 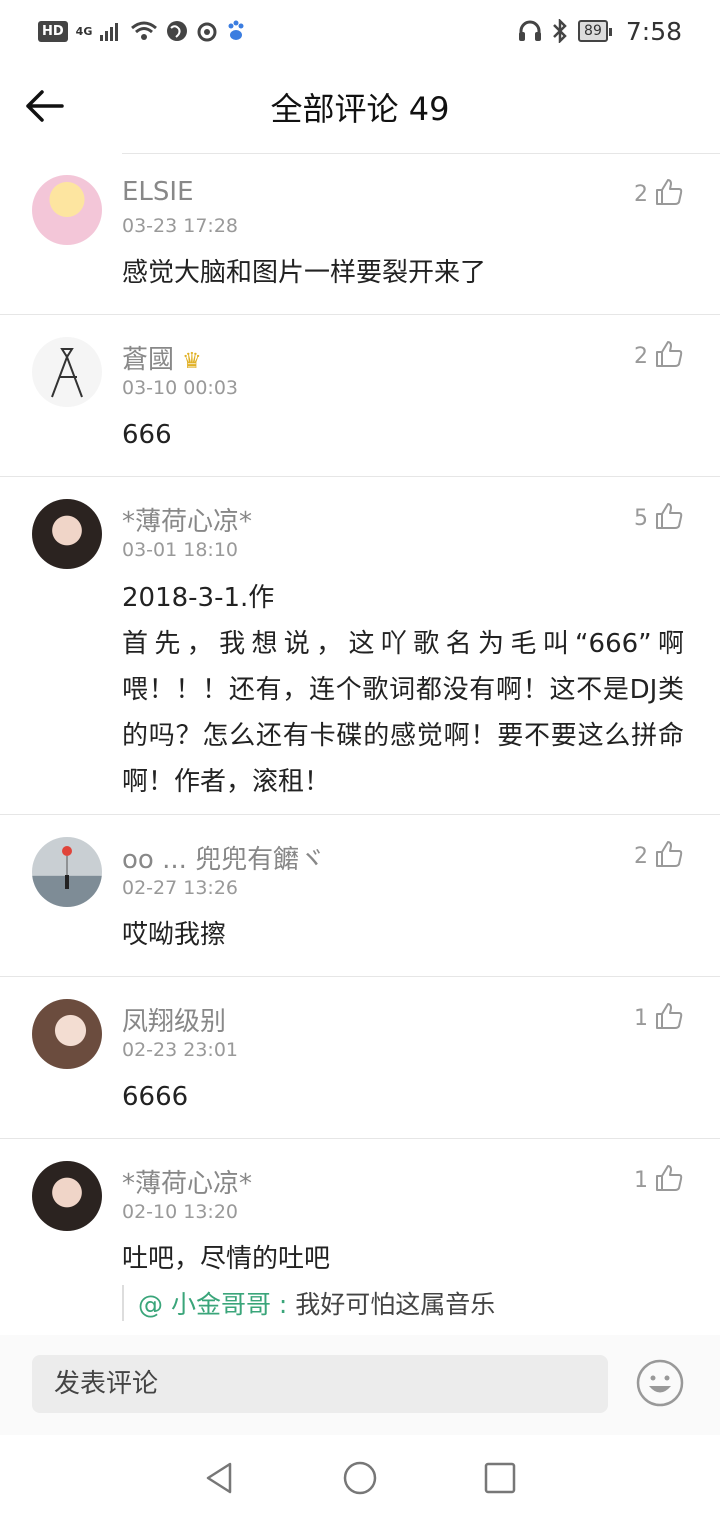 I want to click on network-type: 4G, so click(x=84, y=31).